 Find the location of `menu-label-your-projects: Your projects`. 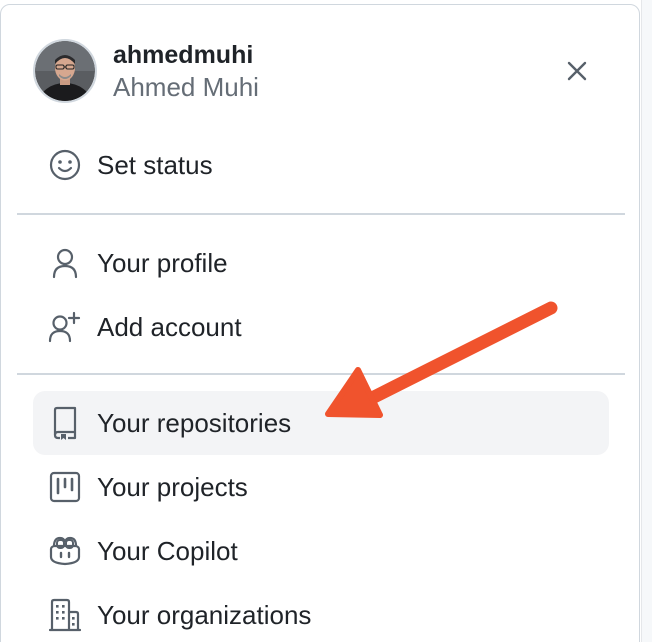

menu-label-your-projects: Your projects is located at coordinates (172, 487).